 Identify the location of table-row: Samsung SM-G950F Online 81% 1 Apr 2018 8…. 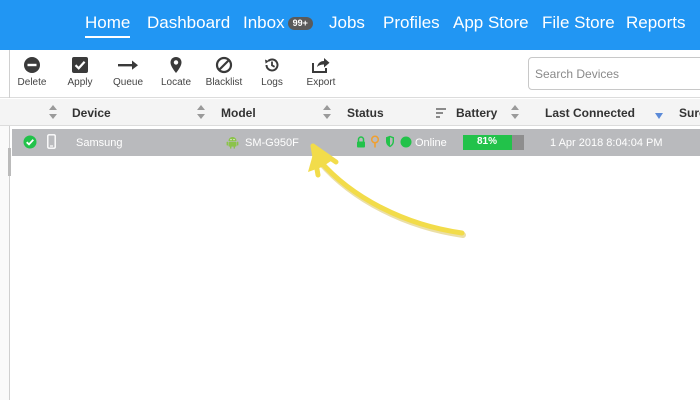
(356, 142).